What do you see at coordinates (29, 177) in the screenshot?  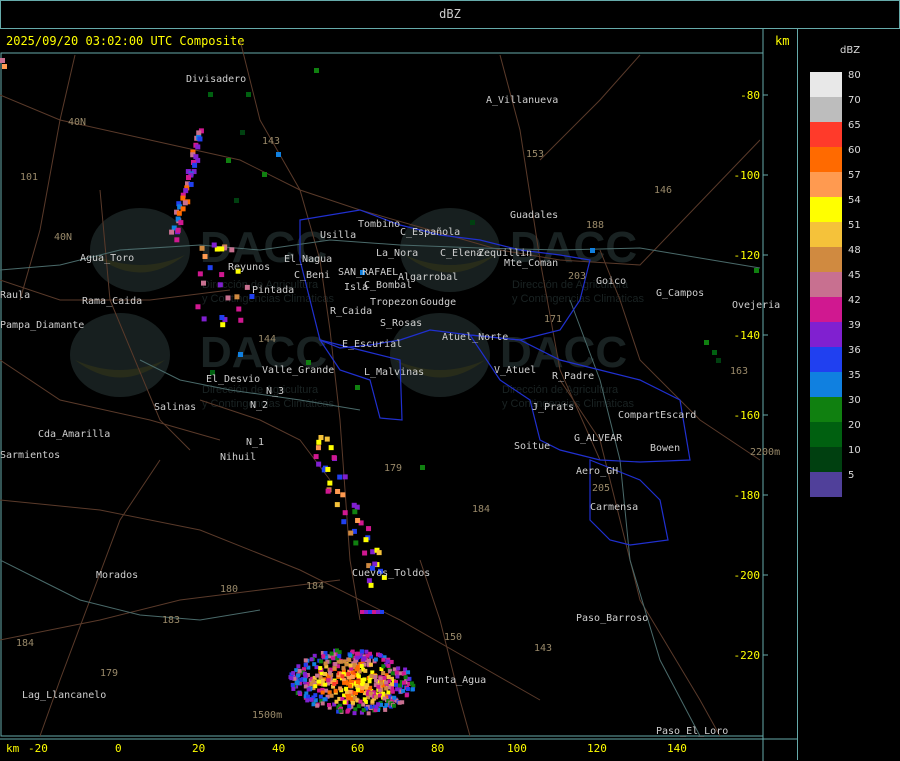 I see `route-number-label: 101` at bounding box center [29, 177].